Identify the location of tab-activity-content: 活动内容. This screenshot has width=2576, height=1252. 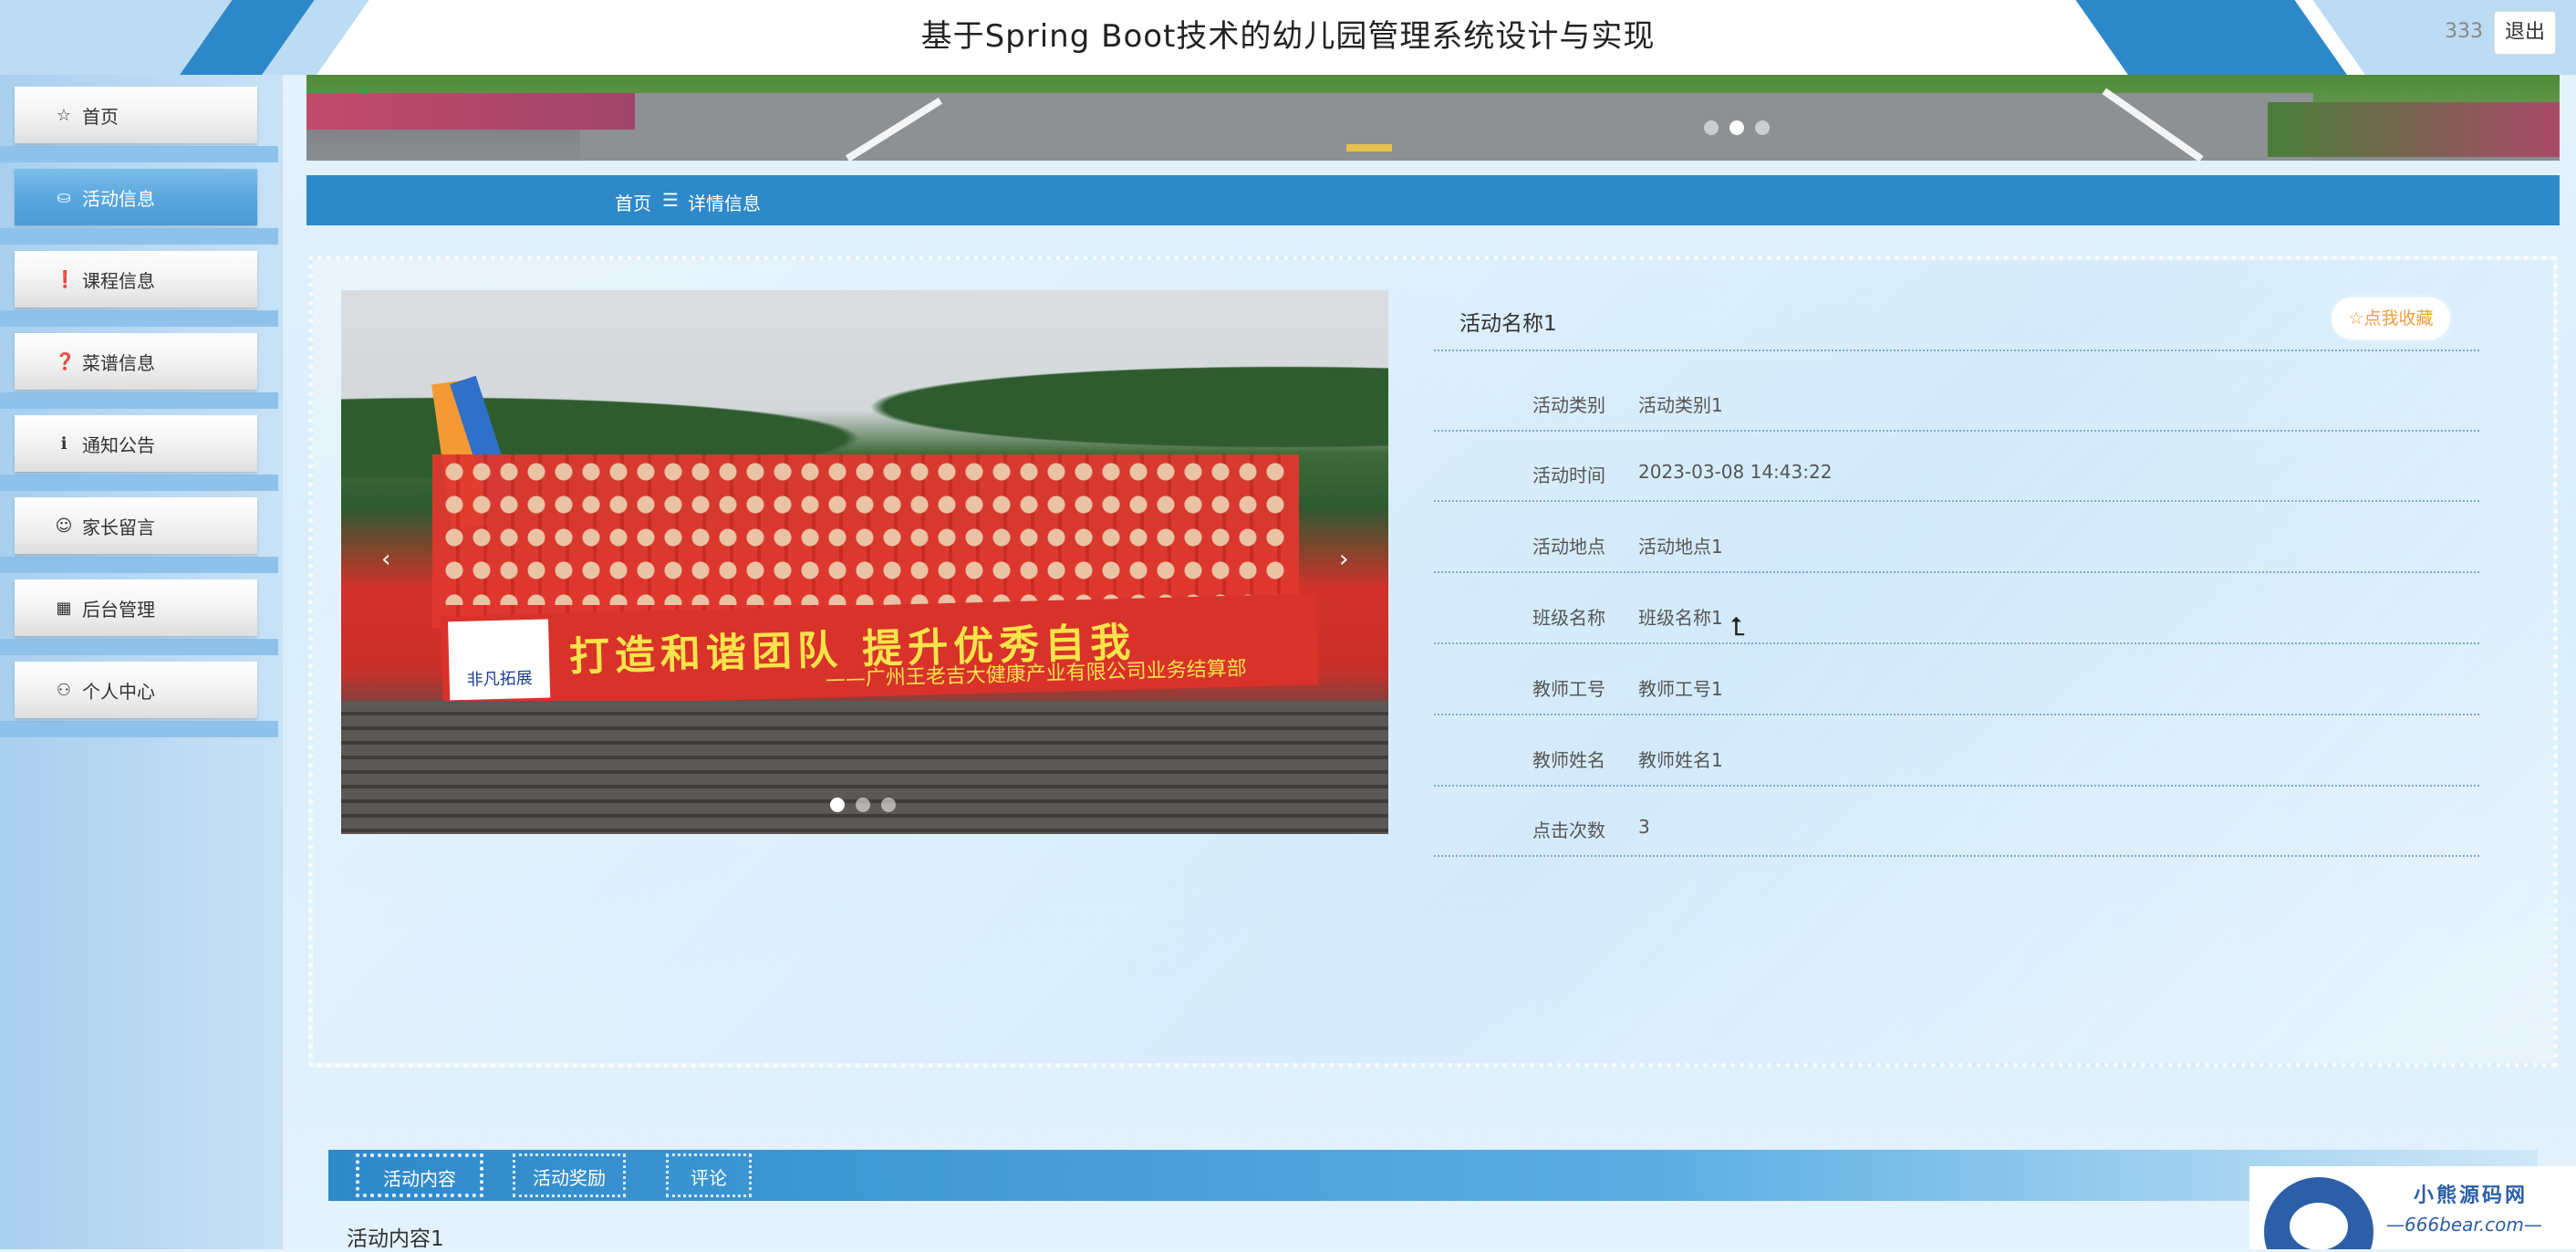
(419, 1175).